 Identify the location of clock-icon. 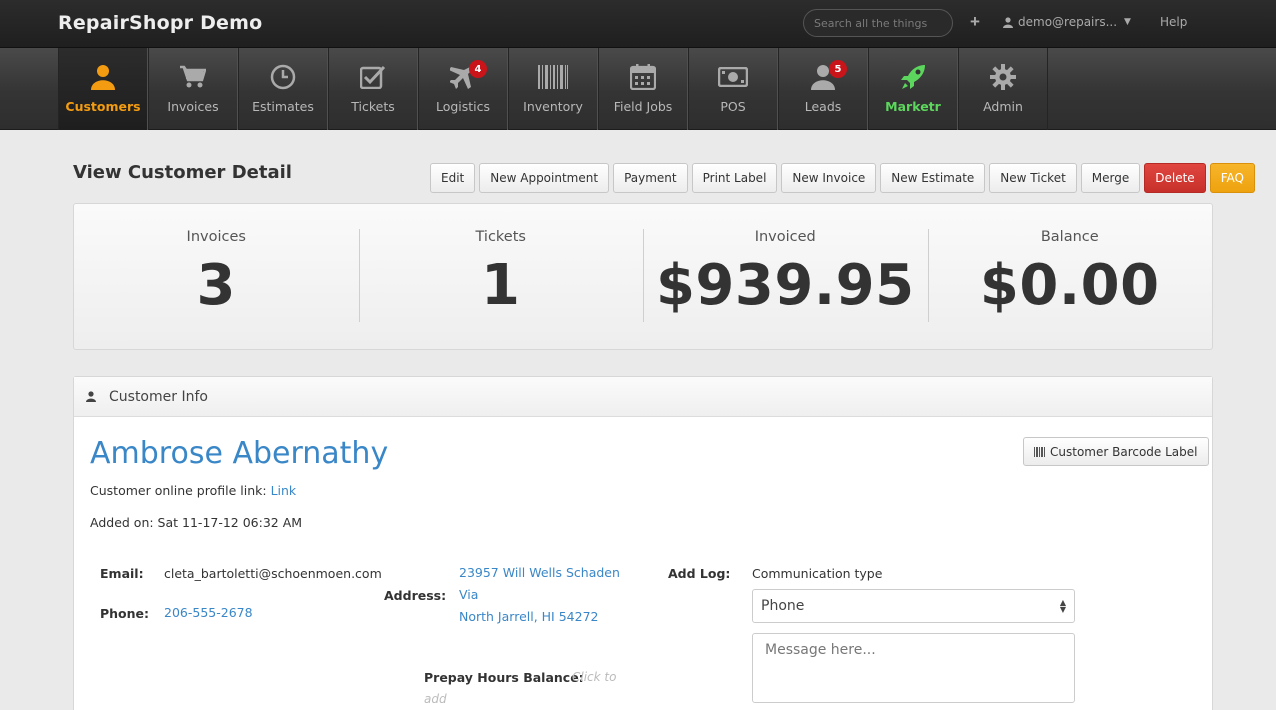
(283, 77).